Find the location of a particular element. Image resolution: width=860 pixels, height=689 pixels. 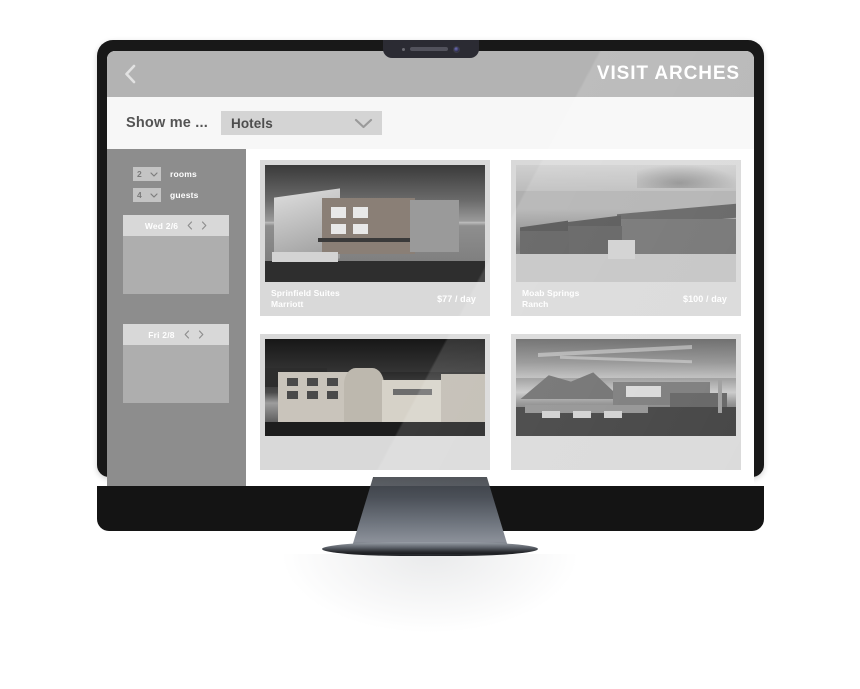

back-button is located at coordinates (130, 74).